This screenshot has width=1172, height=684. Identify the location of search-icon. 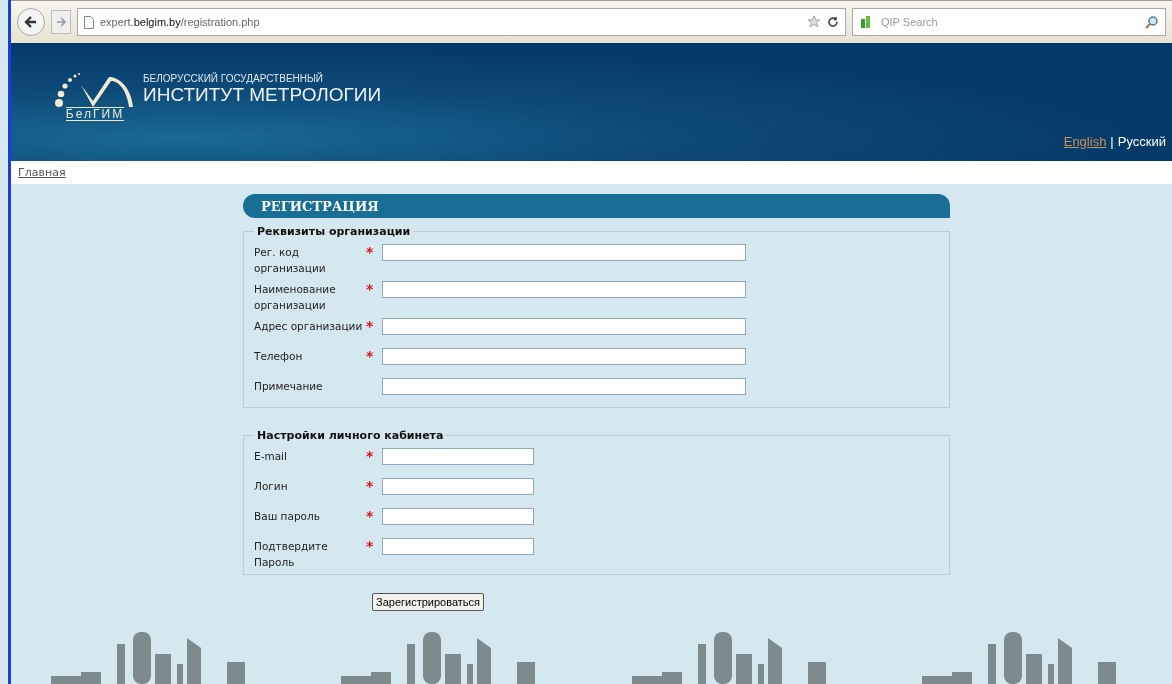
(1152, 22).